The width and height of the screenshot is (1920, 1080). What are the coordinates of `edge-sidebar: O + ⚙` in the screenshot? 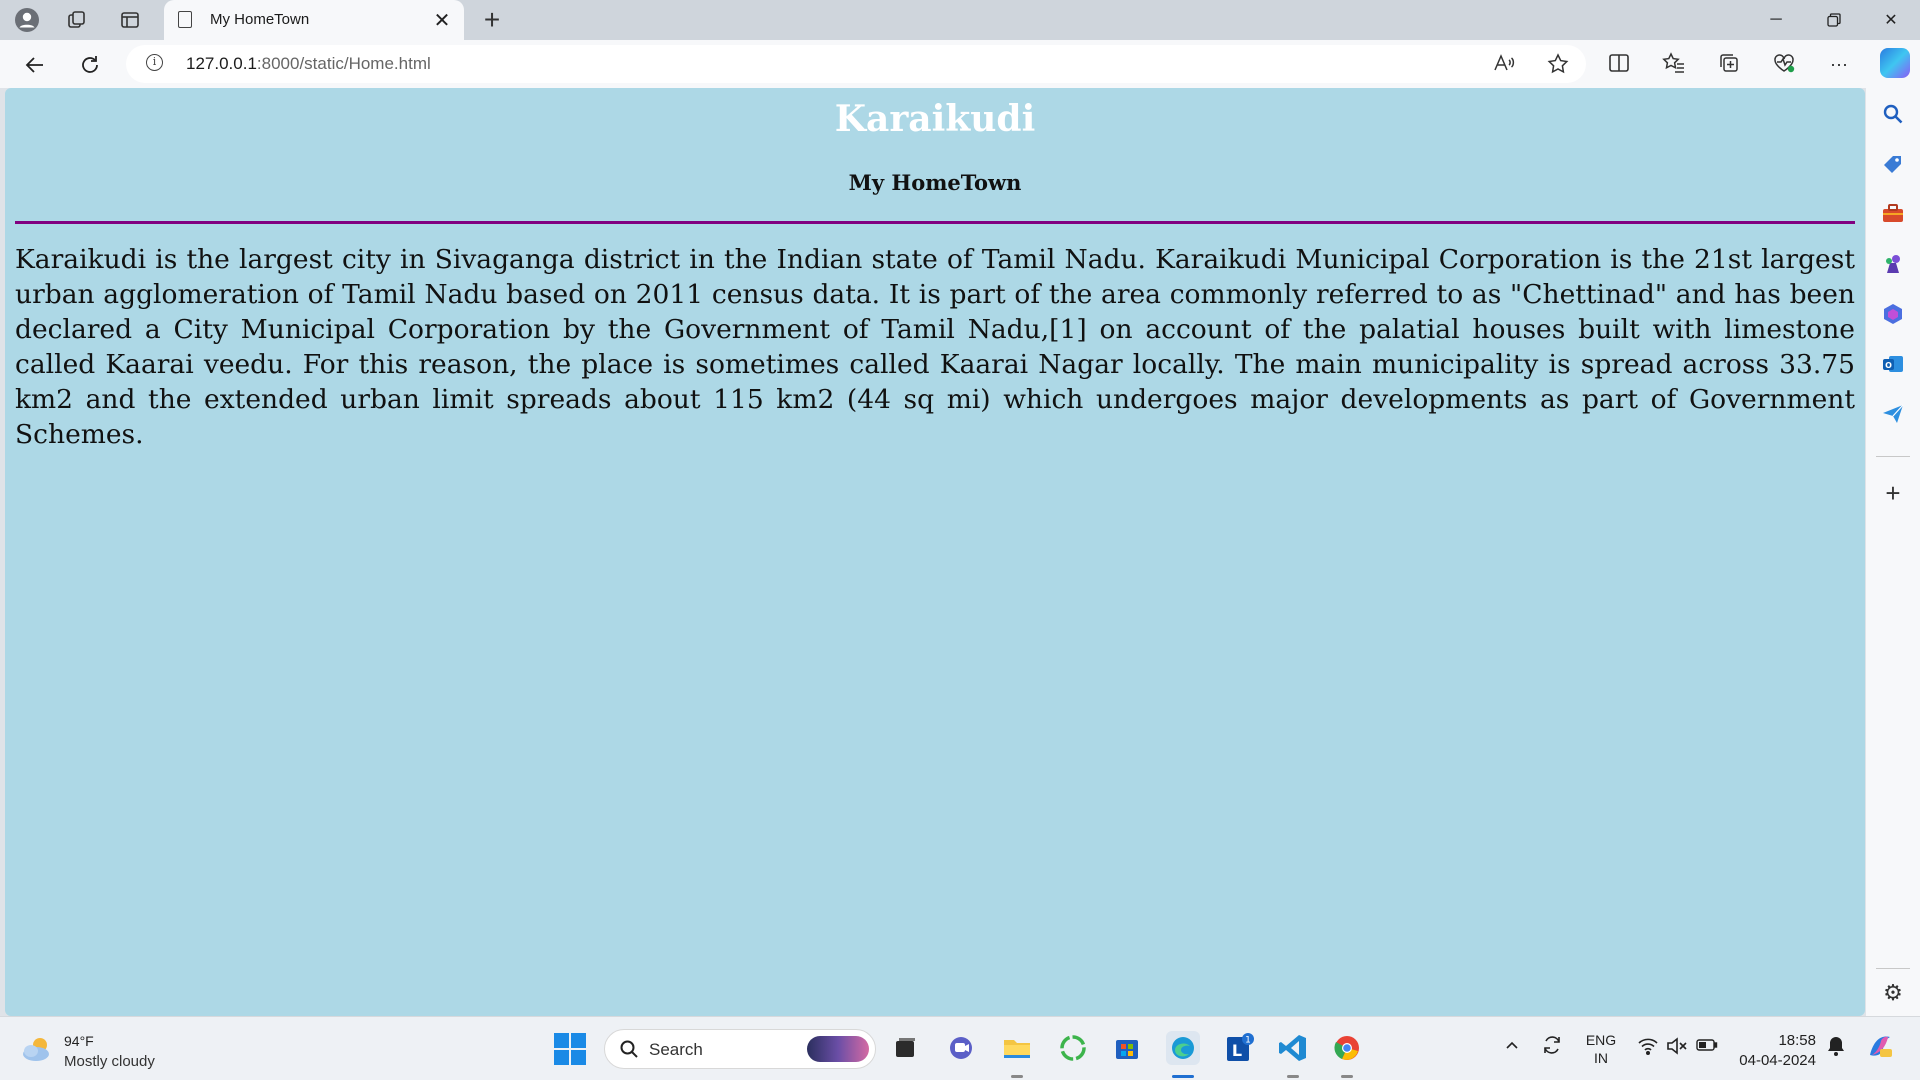 It's located at (1893, 552).